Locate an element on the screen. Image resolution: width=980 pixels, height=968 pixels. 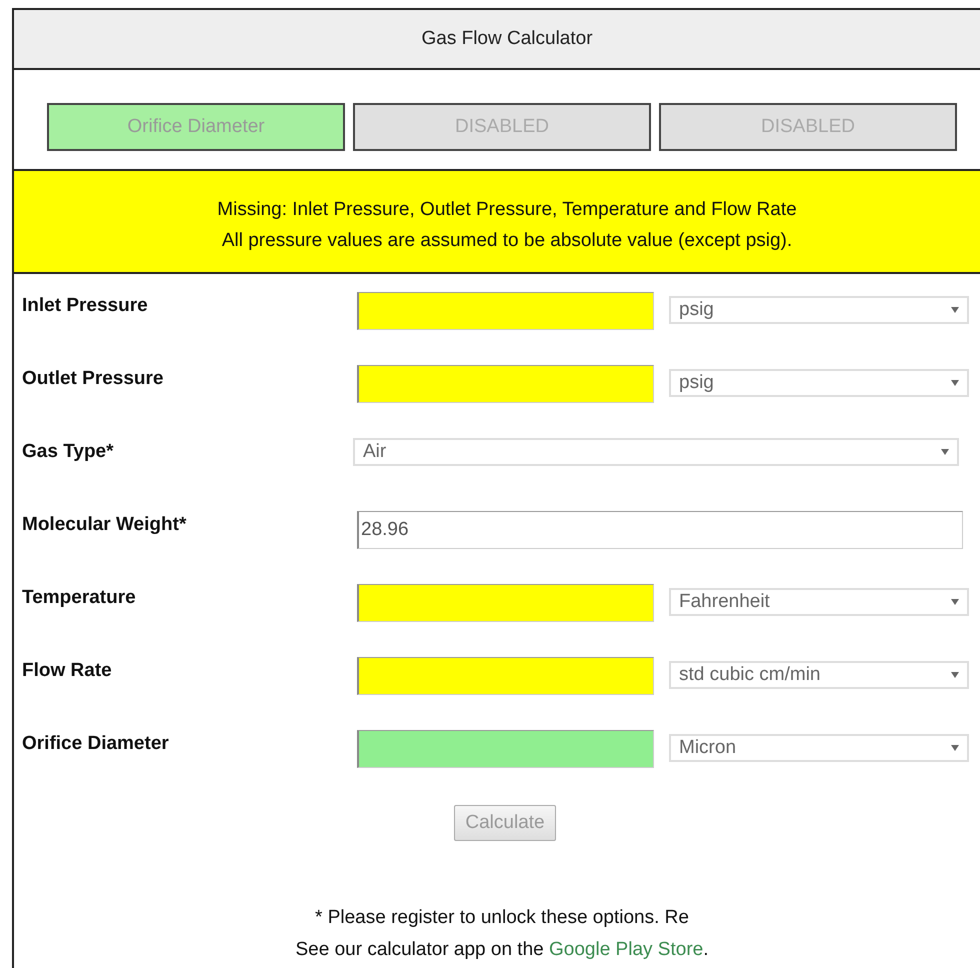
field-label: Outlet Pressure is located at coordinates (93, 378).